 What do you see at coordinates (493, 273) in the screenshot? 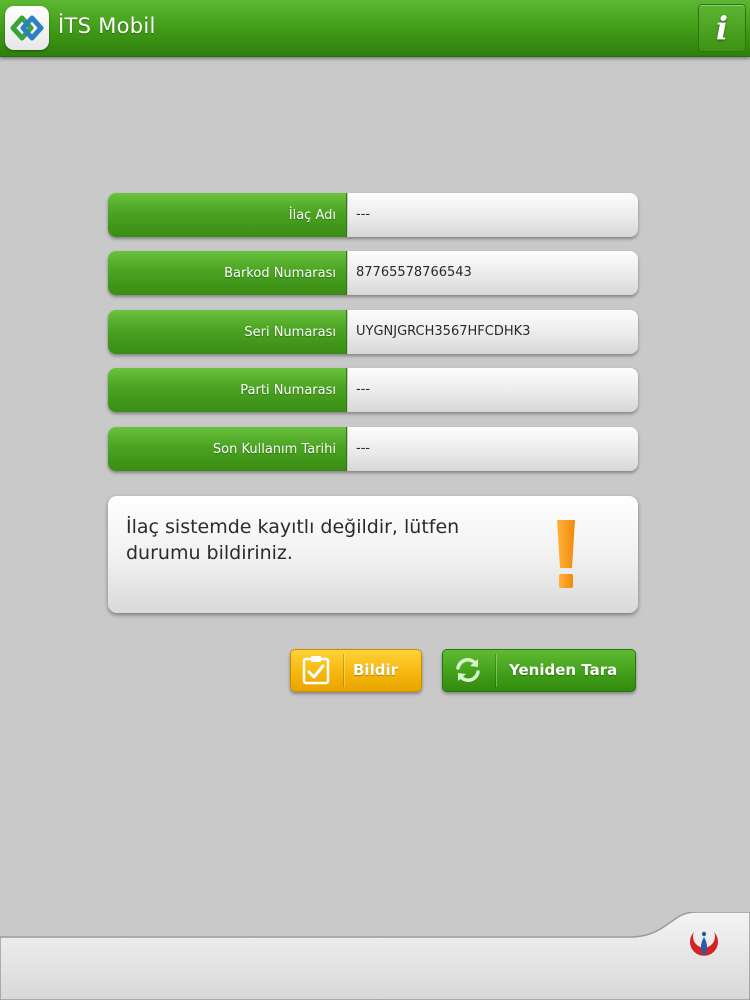
I see `field-value: 87765578766543` at bounding box center [493, 273].